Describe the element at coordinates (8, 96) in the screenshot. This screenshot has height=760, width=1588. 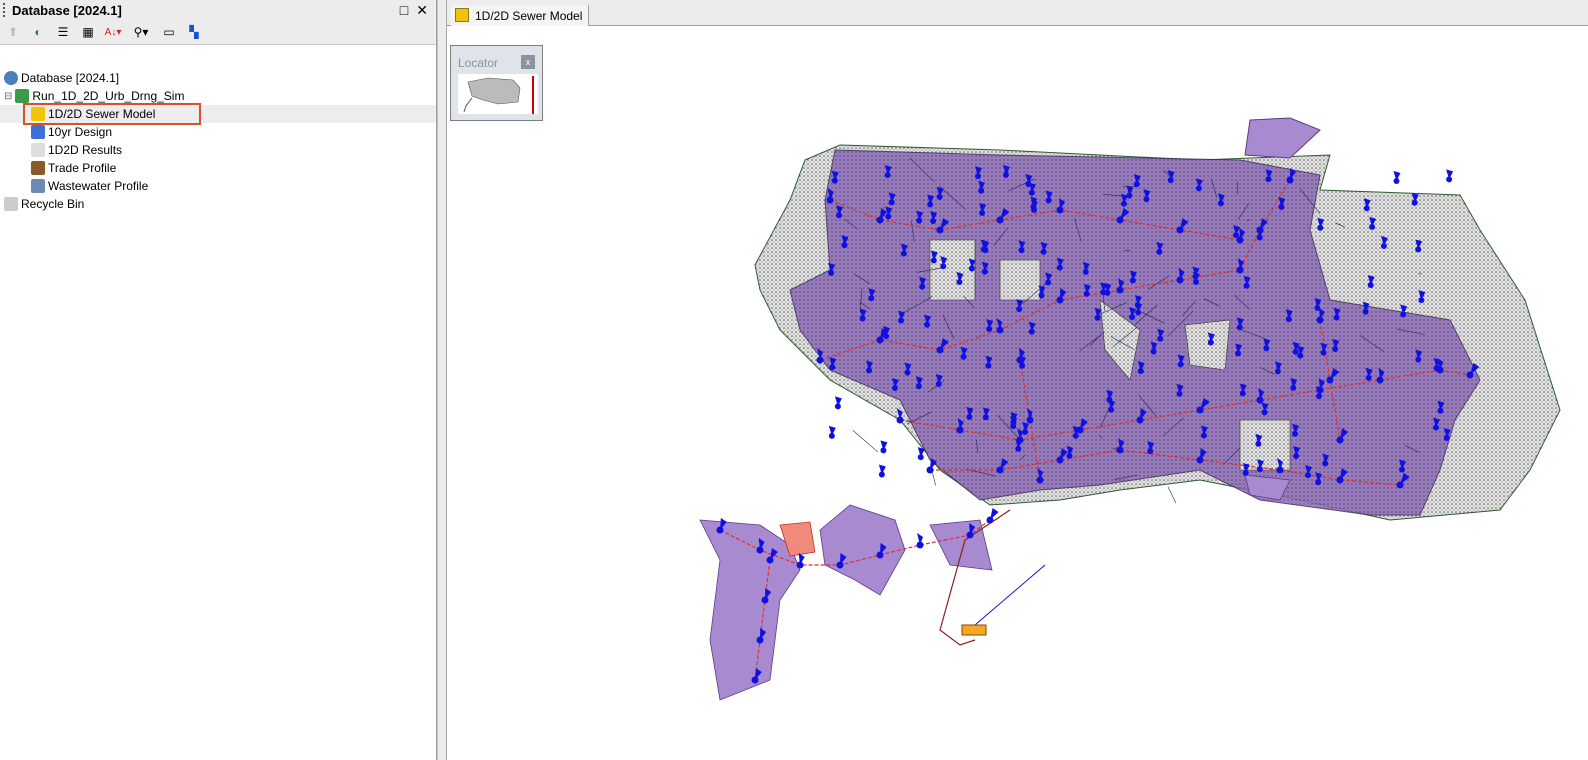
I see `collapse-icon: ⊟` at that location.